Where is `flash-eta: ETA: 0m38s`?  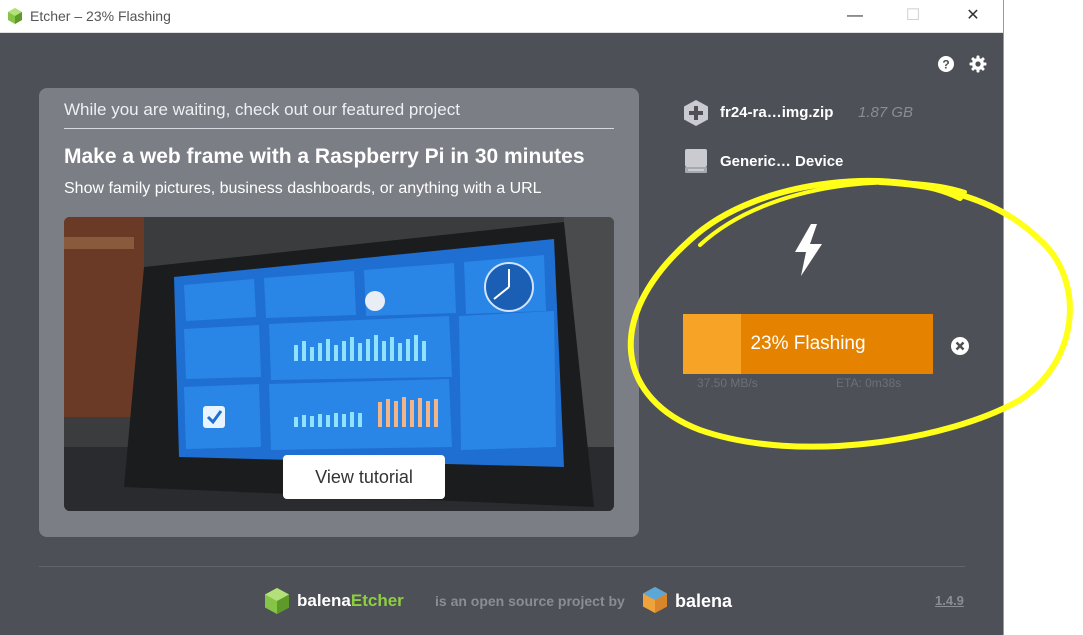
flash-eta: ETA: 0m38s is located at coordinates (869, 383).